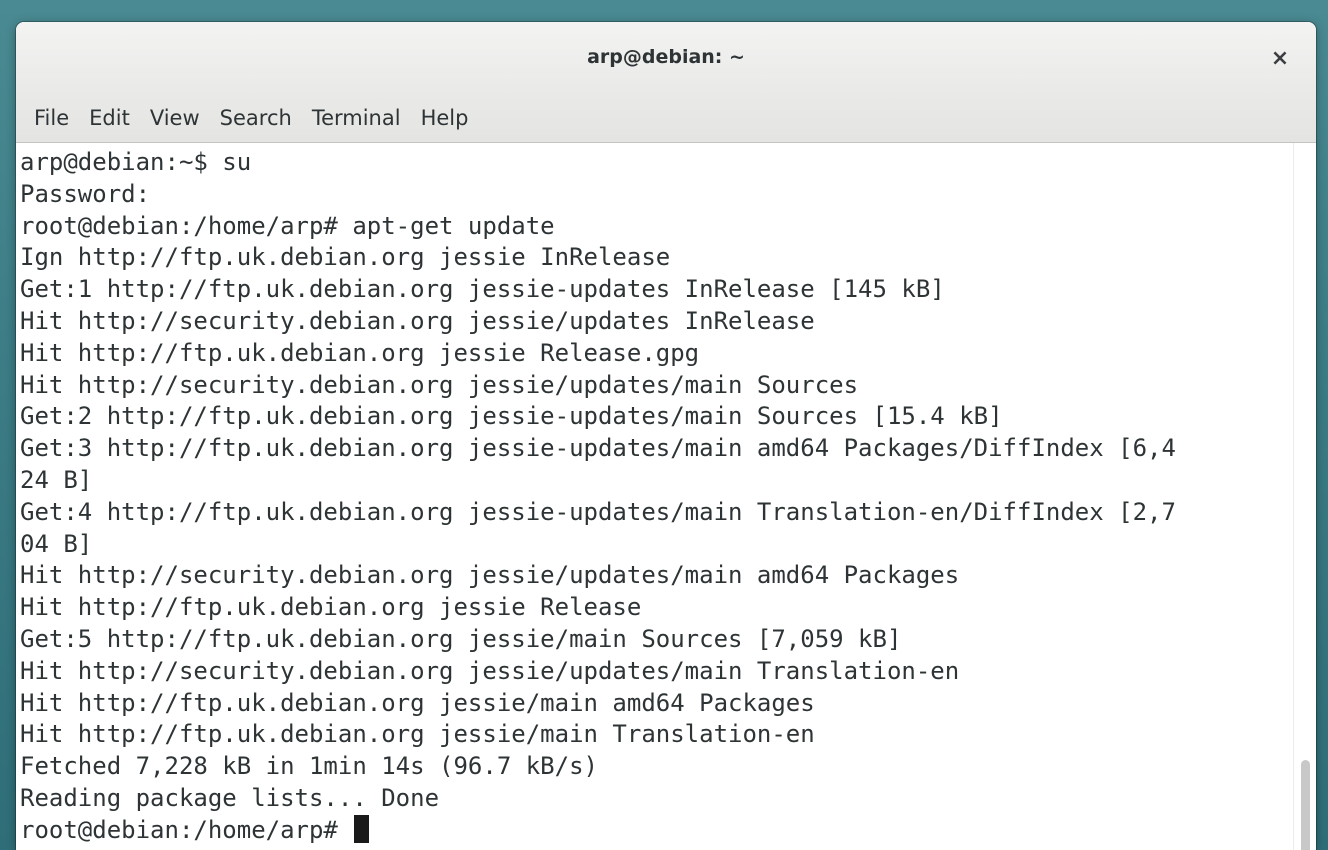  Describe the element at coordinates (1305, 805) in the screenshot. I see `scrollbar-thumb` at that location.